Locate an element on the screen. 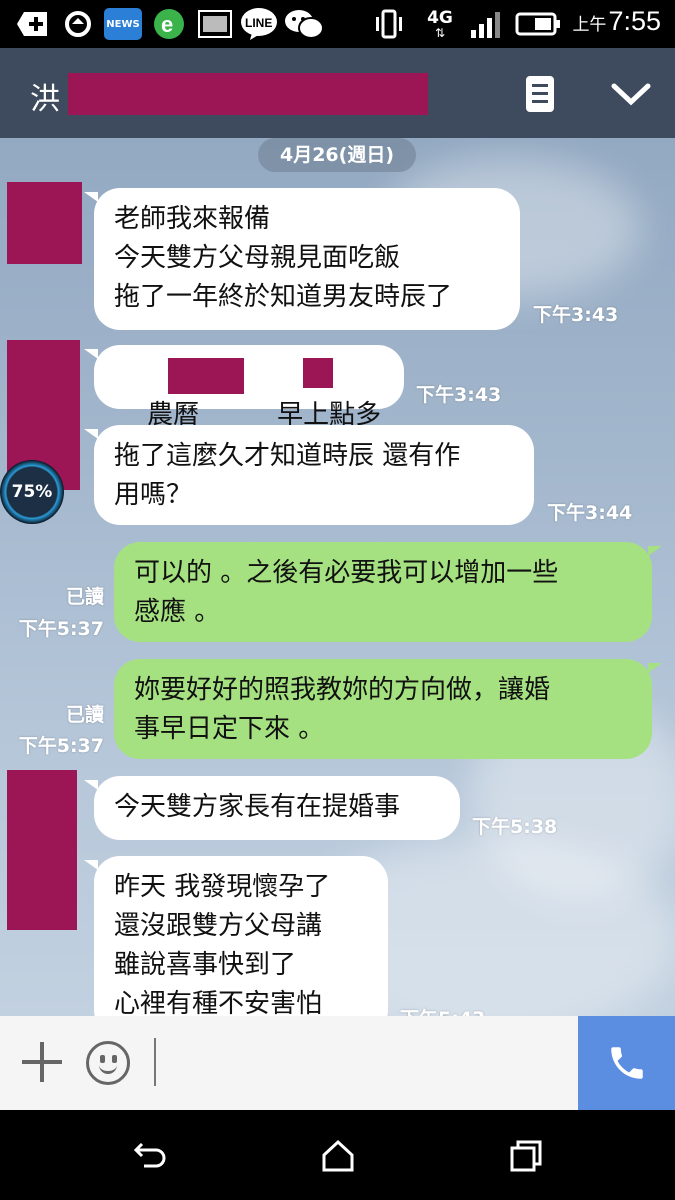 This screenshot has width=675, height=1200. chat-header: 洪 is located at coordinates (337, 93).